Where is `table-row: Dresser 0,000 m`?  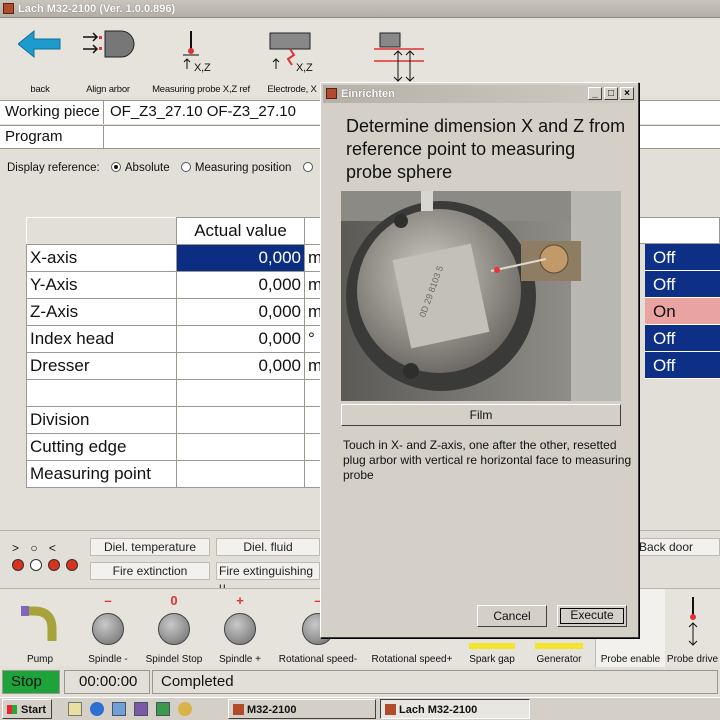 table-row: Dresser 0,000 m is located at coordinates (176, 366).